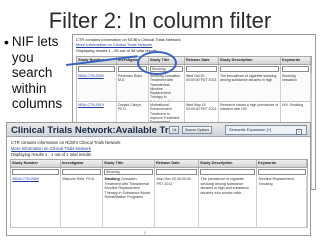  Describe the element at coordinates (36, 163) in the screenshot. I see `column-header: Study Number` at that location.